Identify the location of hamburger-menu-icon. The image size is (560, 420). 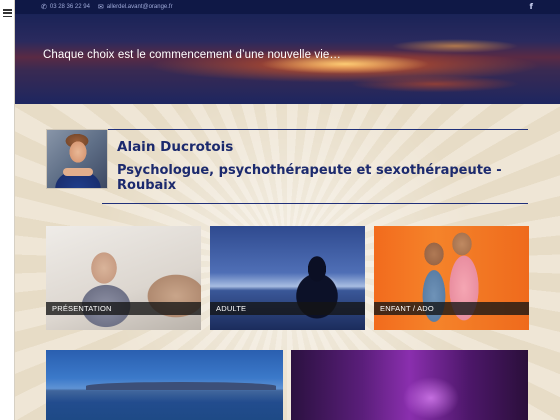
(7, 13).